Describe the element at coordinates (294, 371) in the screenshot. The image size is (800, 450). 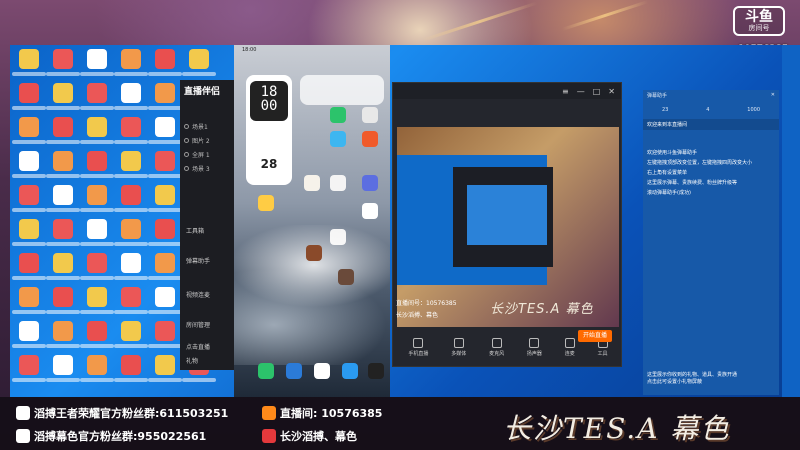
I see `messages-icon` at that location.